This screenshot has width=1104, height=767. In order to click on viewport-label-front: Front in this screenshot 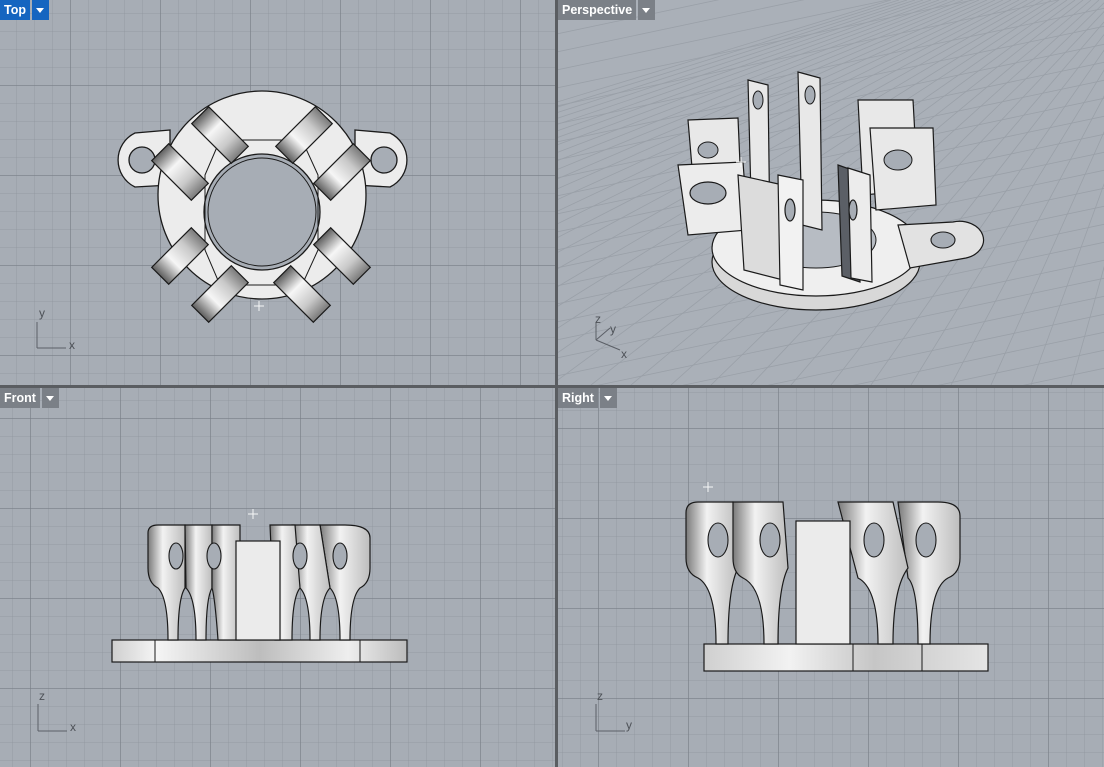, I will do `click(29, 398)`.